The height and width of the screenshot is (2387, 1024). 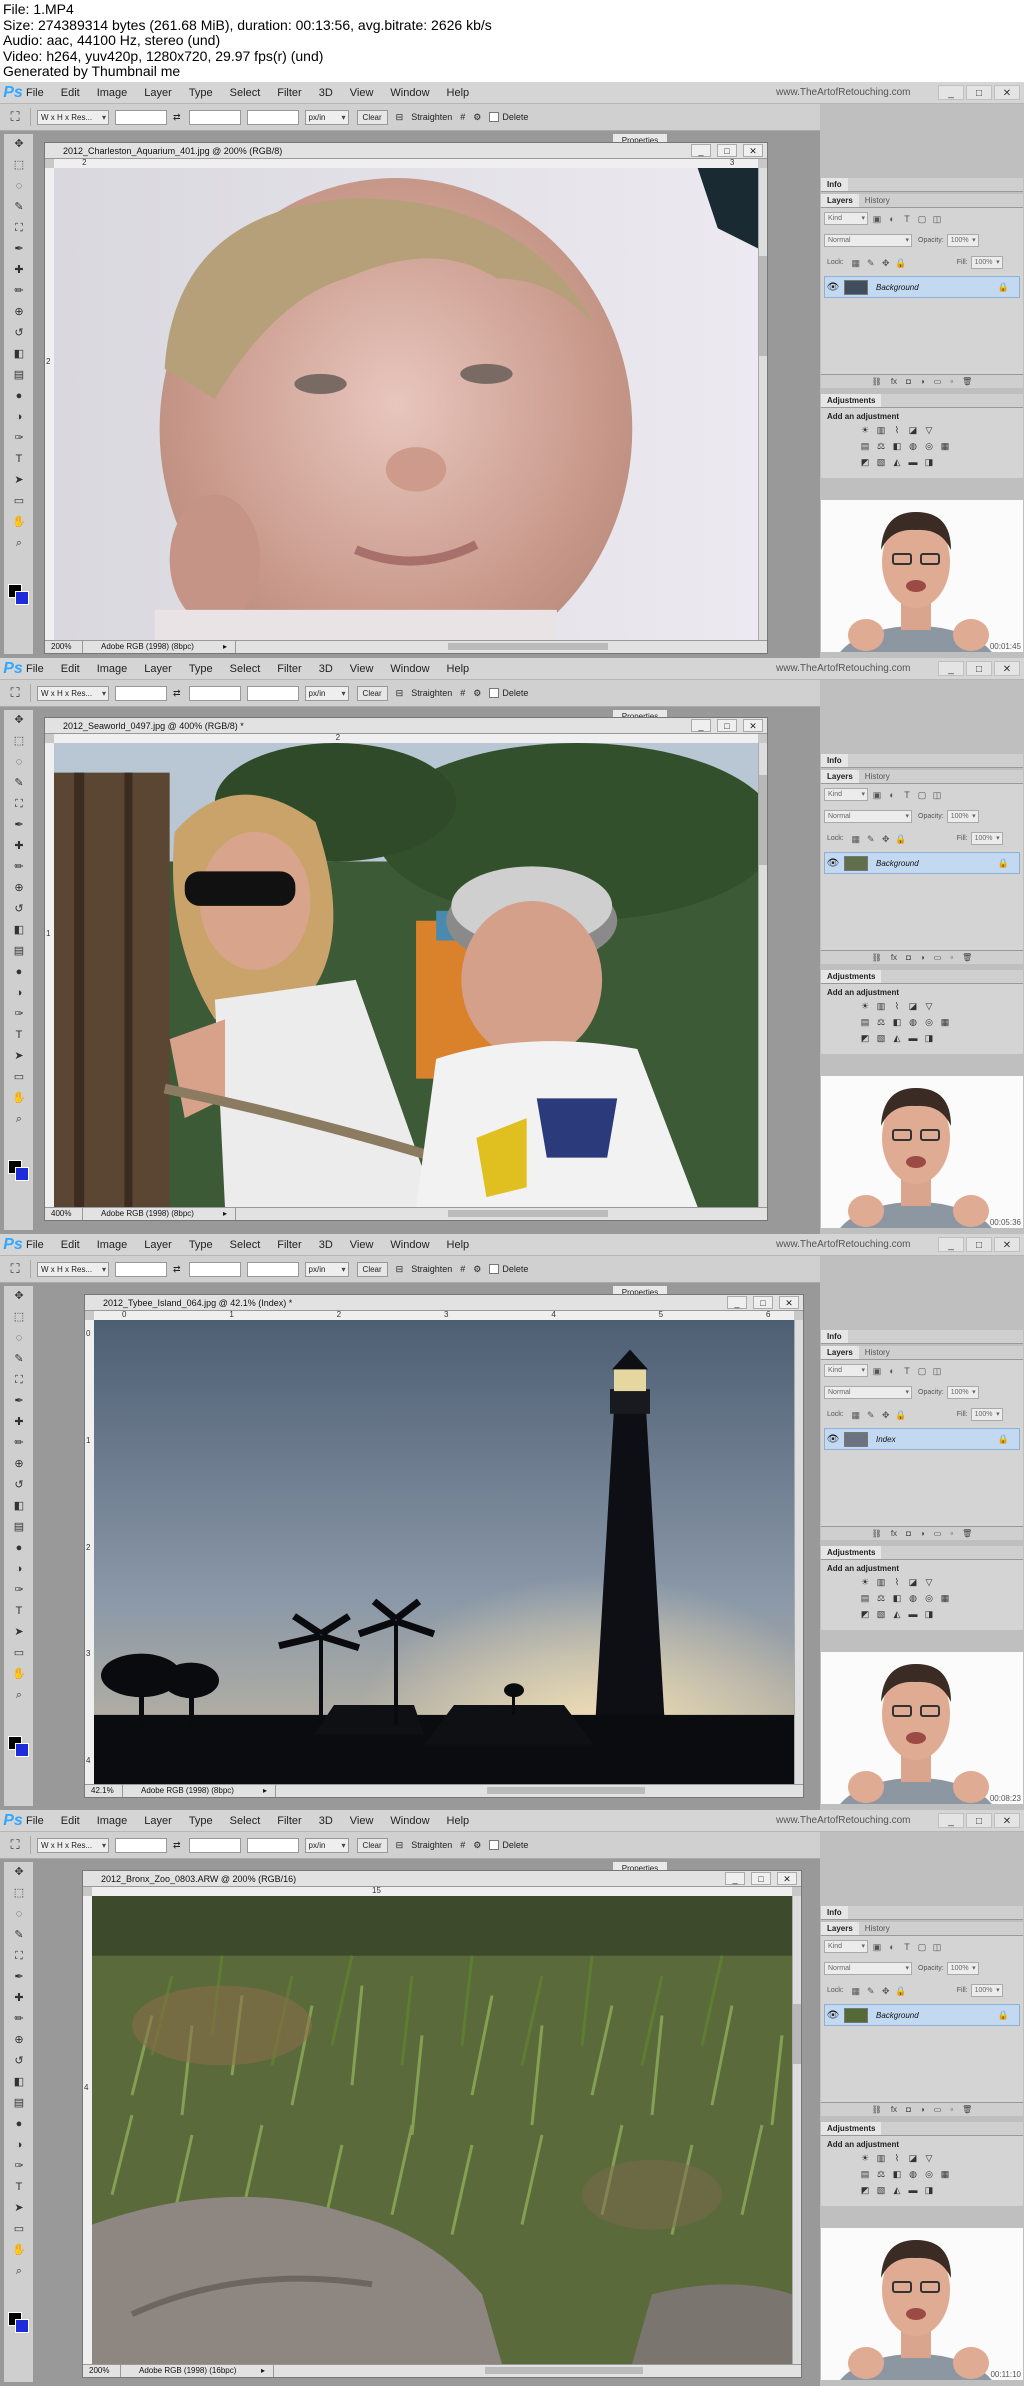 What do you see at coordinates (19, 1338) in the screenshot?
I see `lasso-icon: ◌` at bounding box center [19, 1338].